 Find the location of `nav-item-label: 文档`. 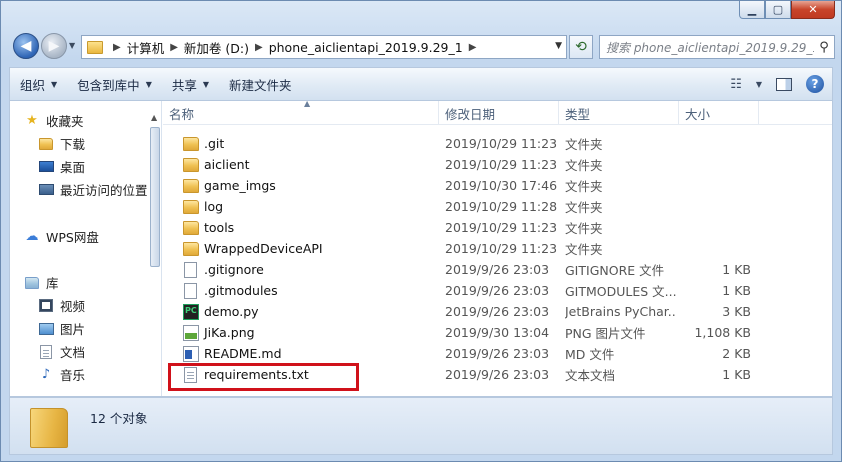

nav-item-label: 文档 is located at coordinates (73, 352).